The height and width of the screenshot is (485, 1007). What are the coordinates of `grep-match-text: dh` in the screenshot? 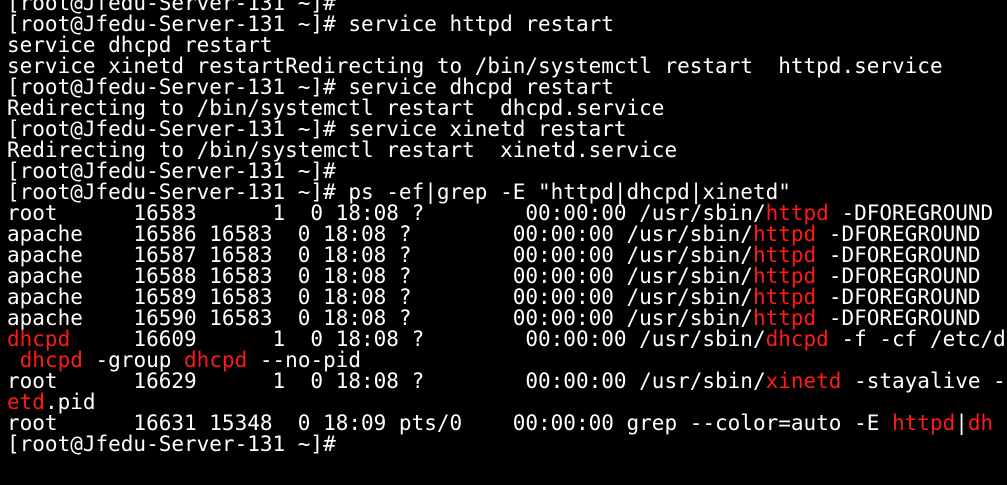 It's located at (980, 423).